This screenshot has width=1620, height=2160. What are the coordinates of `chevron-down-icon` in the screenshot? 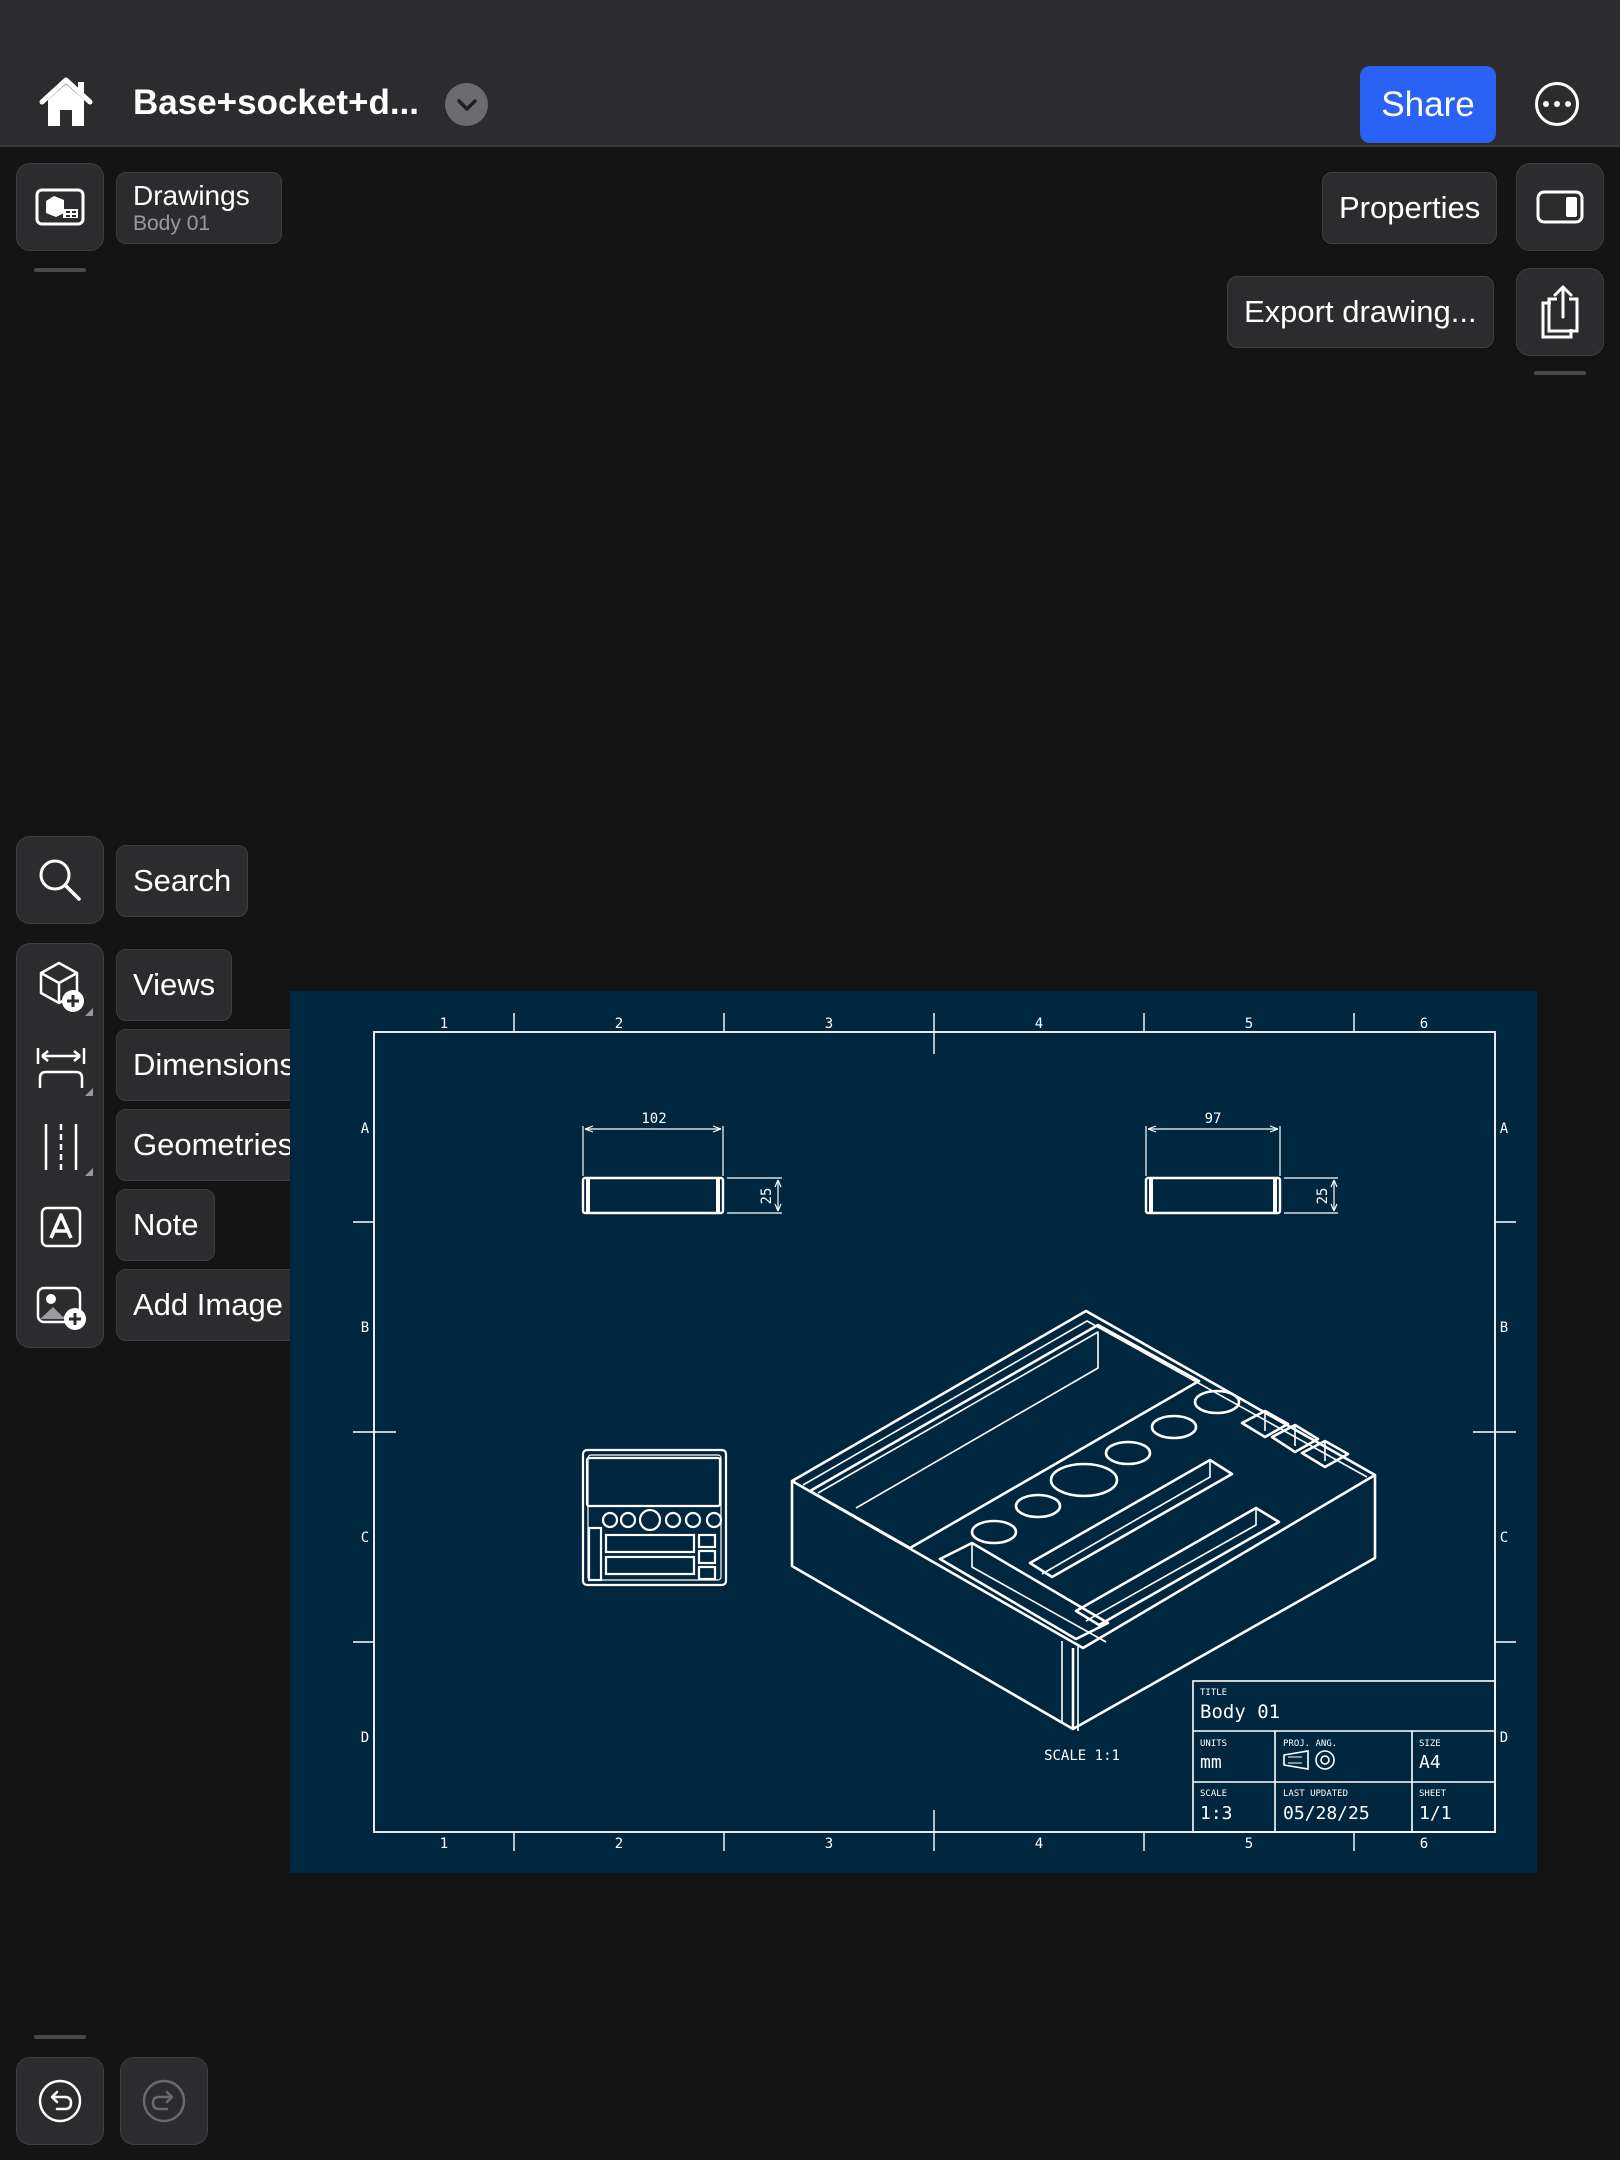 It's located at (466, 104).